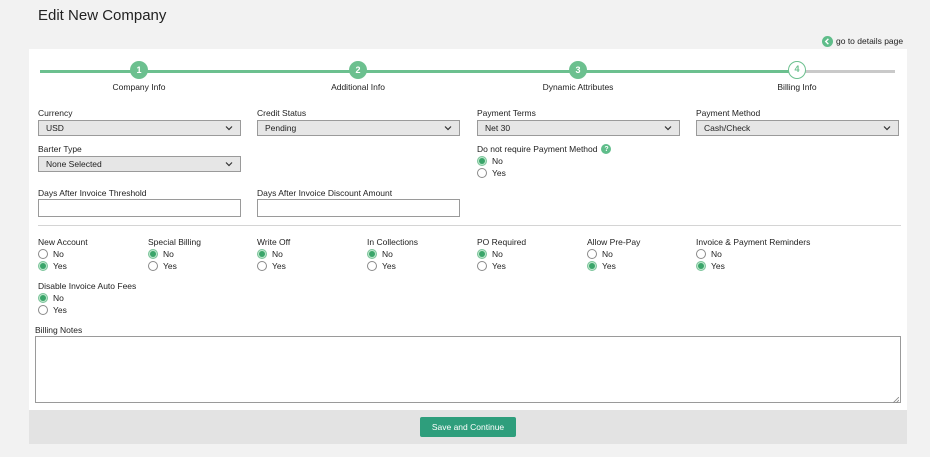 Image resolution: width=930 pixels, height=457 pixels. Describe the element at coordinates (502, 242) in the screenshot. I see `radio-group-label: PO Required` at that location.